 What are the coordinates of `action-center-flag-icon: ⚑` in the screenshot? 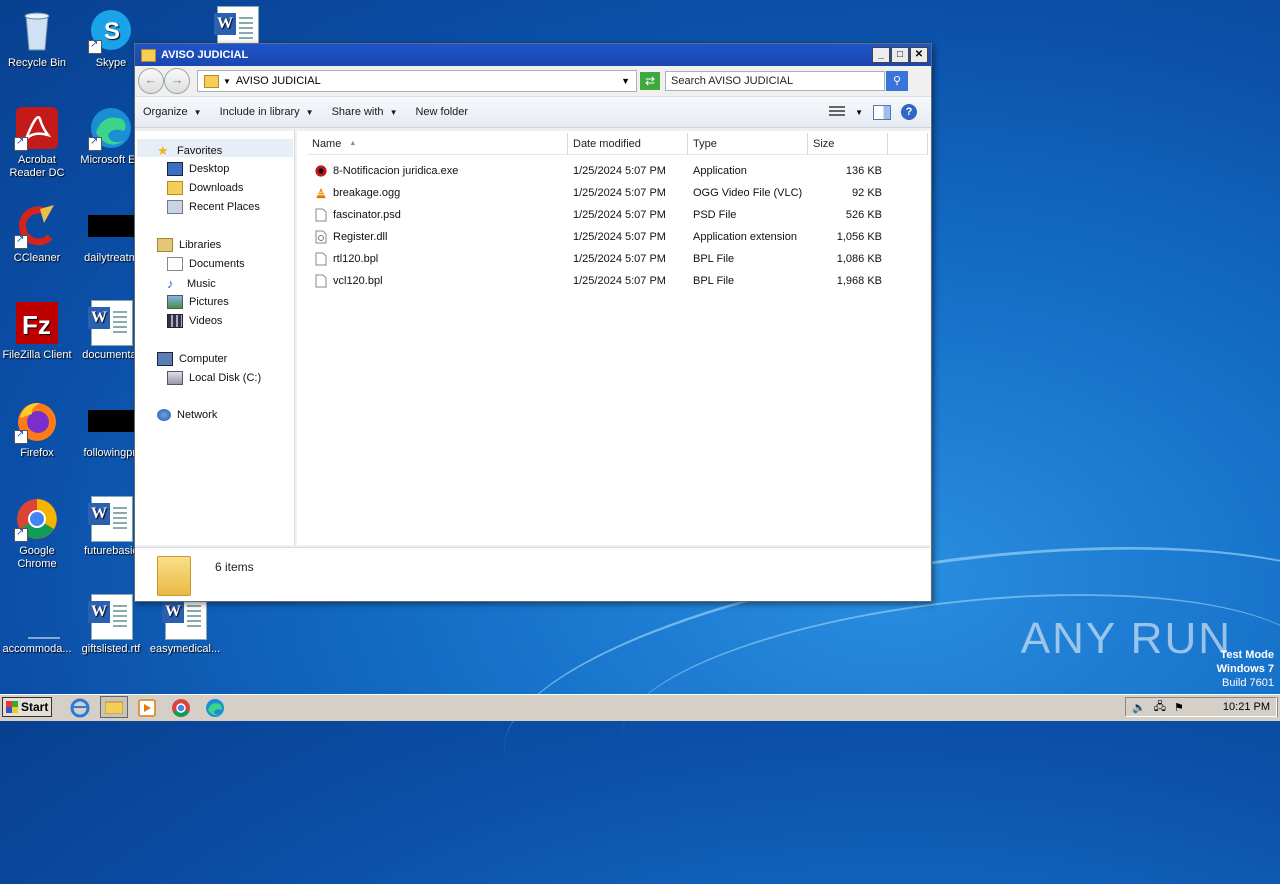 It's located at (1179, 707).